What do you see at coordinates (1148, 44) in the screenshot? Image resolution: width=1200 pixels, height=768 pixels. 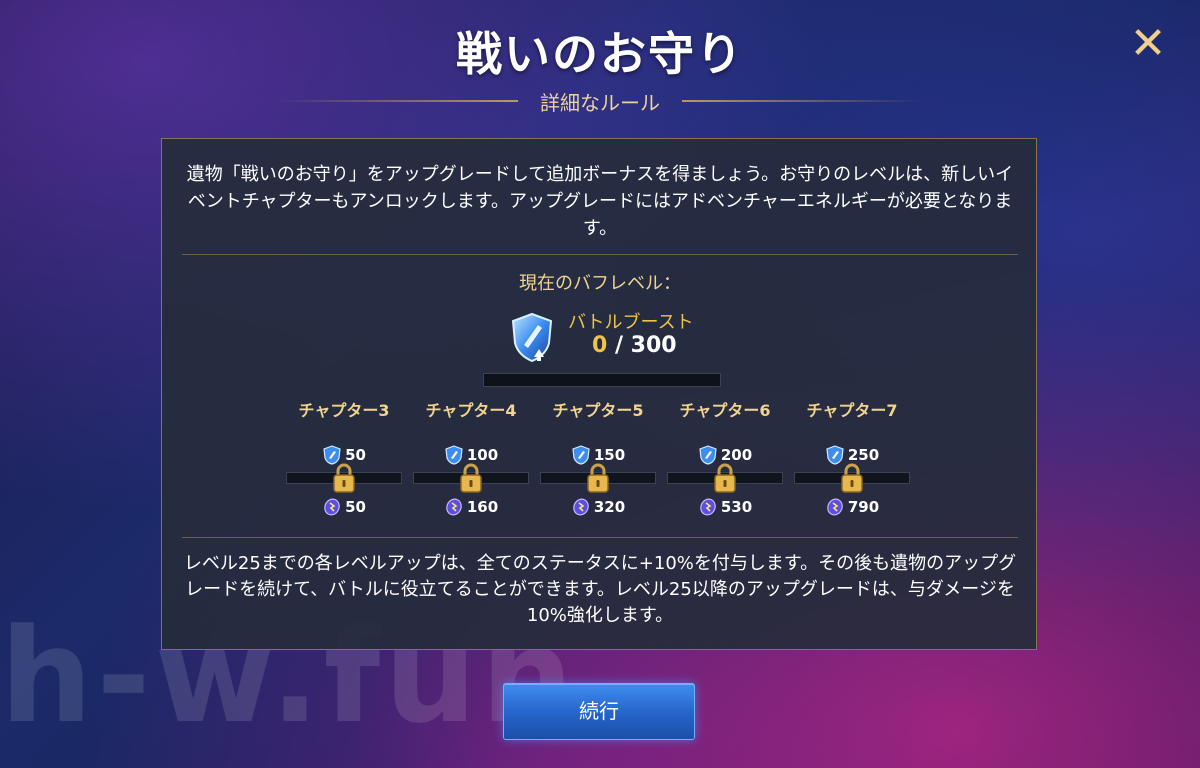 I see `close-button: ✕` at bounding box center [1148, 44].